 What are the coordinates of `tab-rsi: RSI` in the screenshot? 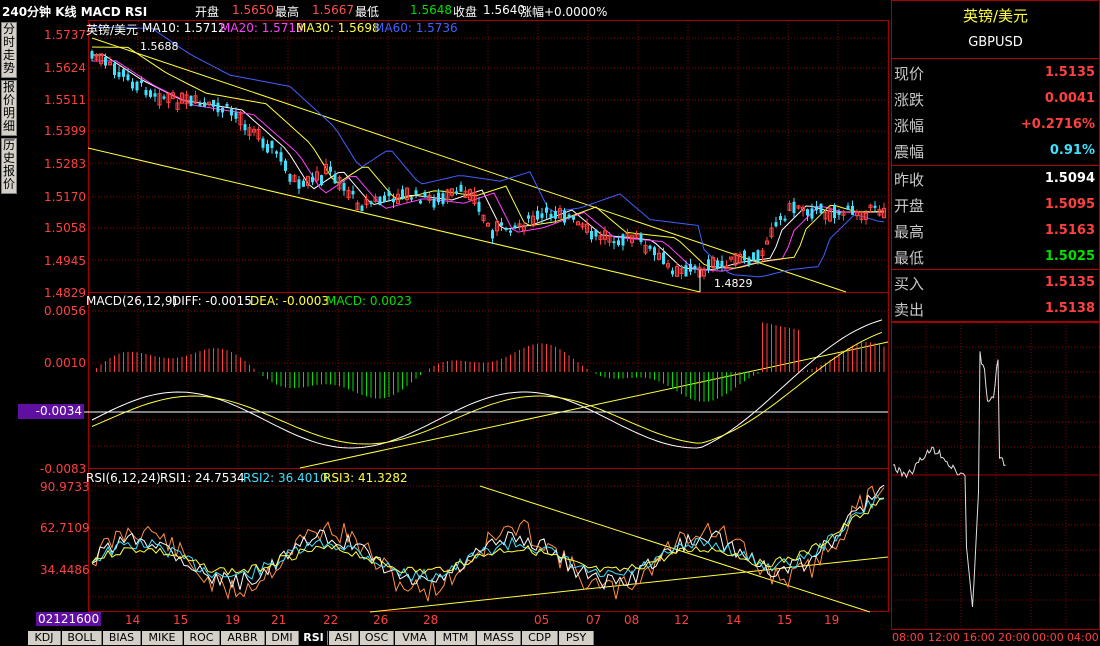 It's located at (314, 638).